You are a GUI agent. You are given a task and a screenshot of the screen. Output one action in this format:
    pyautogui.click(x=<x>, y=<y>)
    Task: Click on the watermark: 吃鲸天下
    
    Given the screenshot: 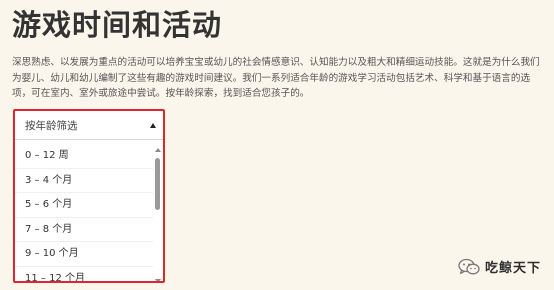 What is the action you would take?
    pyautogui.click(x=499, y=266)
    